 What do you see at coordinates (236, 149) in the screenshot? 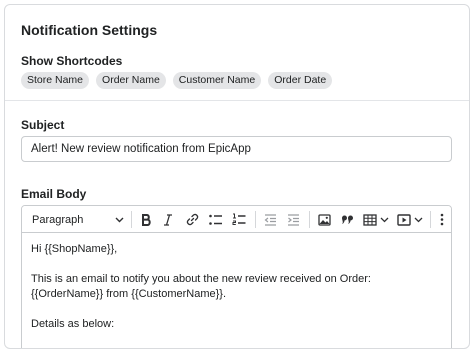
I see `subject-input` at bounding box center [236, 149].